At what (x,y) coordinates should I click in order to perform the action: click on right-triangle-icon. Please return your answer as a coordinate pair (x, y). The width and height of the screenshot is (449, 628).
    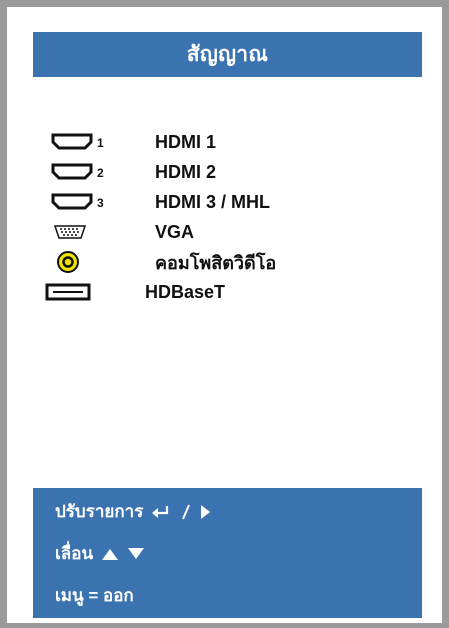
    Looking at the image, I should click on (205, 512).